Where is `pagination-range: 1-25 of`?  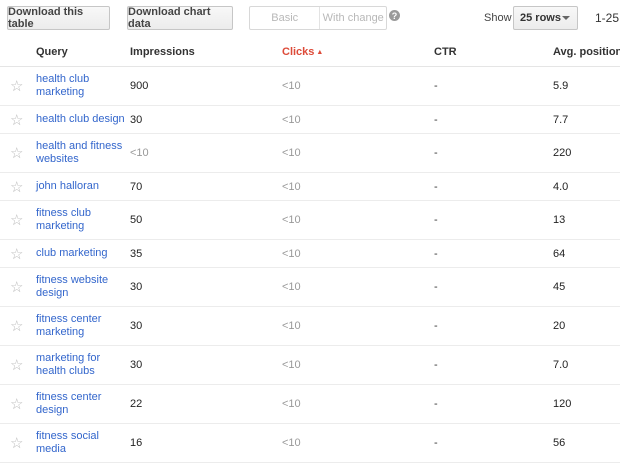 pagination-range: 1-25 of is located at coordinates (607, 18).